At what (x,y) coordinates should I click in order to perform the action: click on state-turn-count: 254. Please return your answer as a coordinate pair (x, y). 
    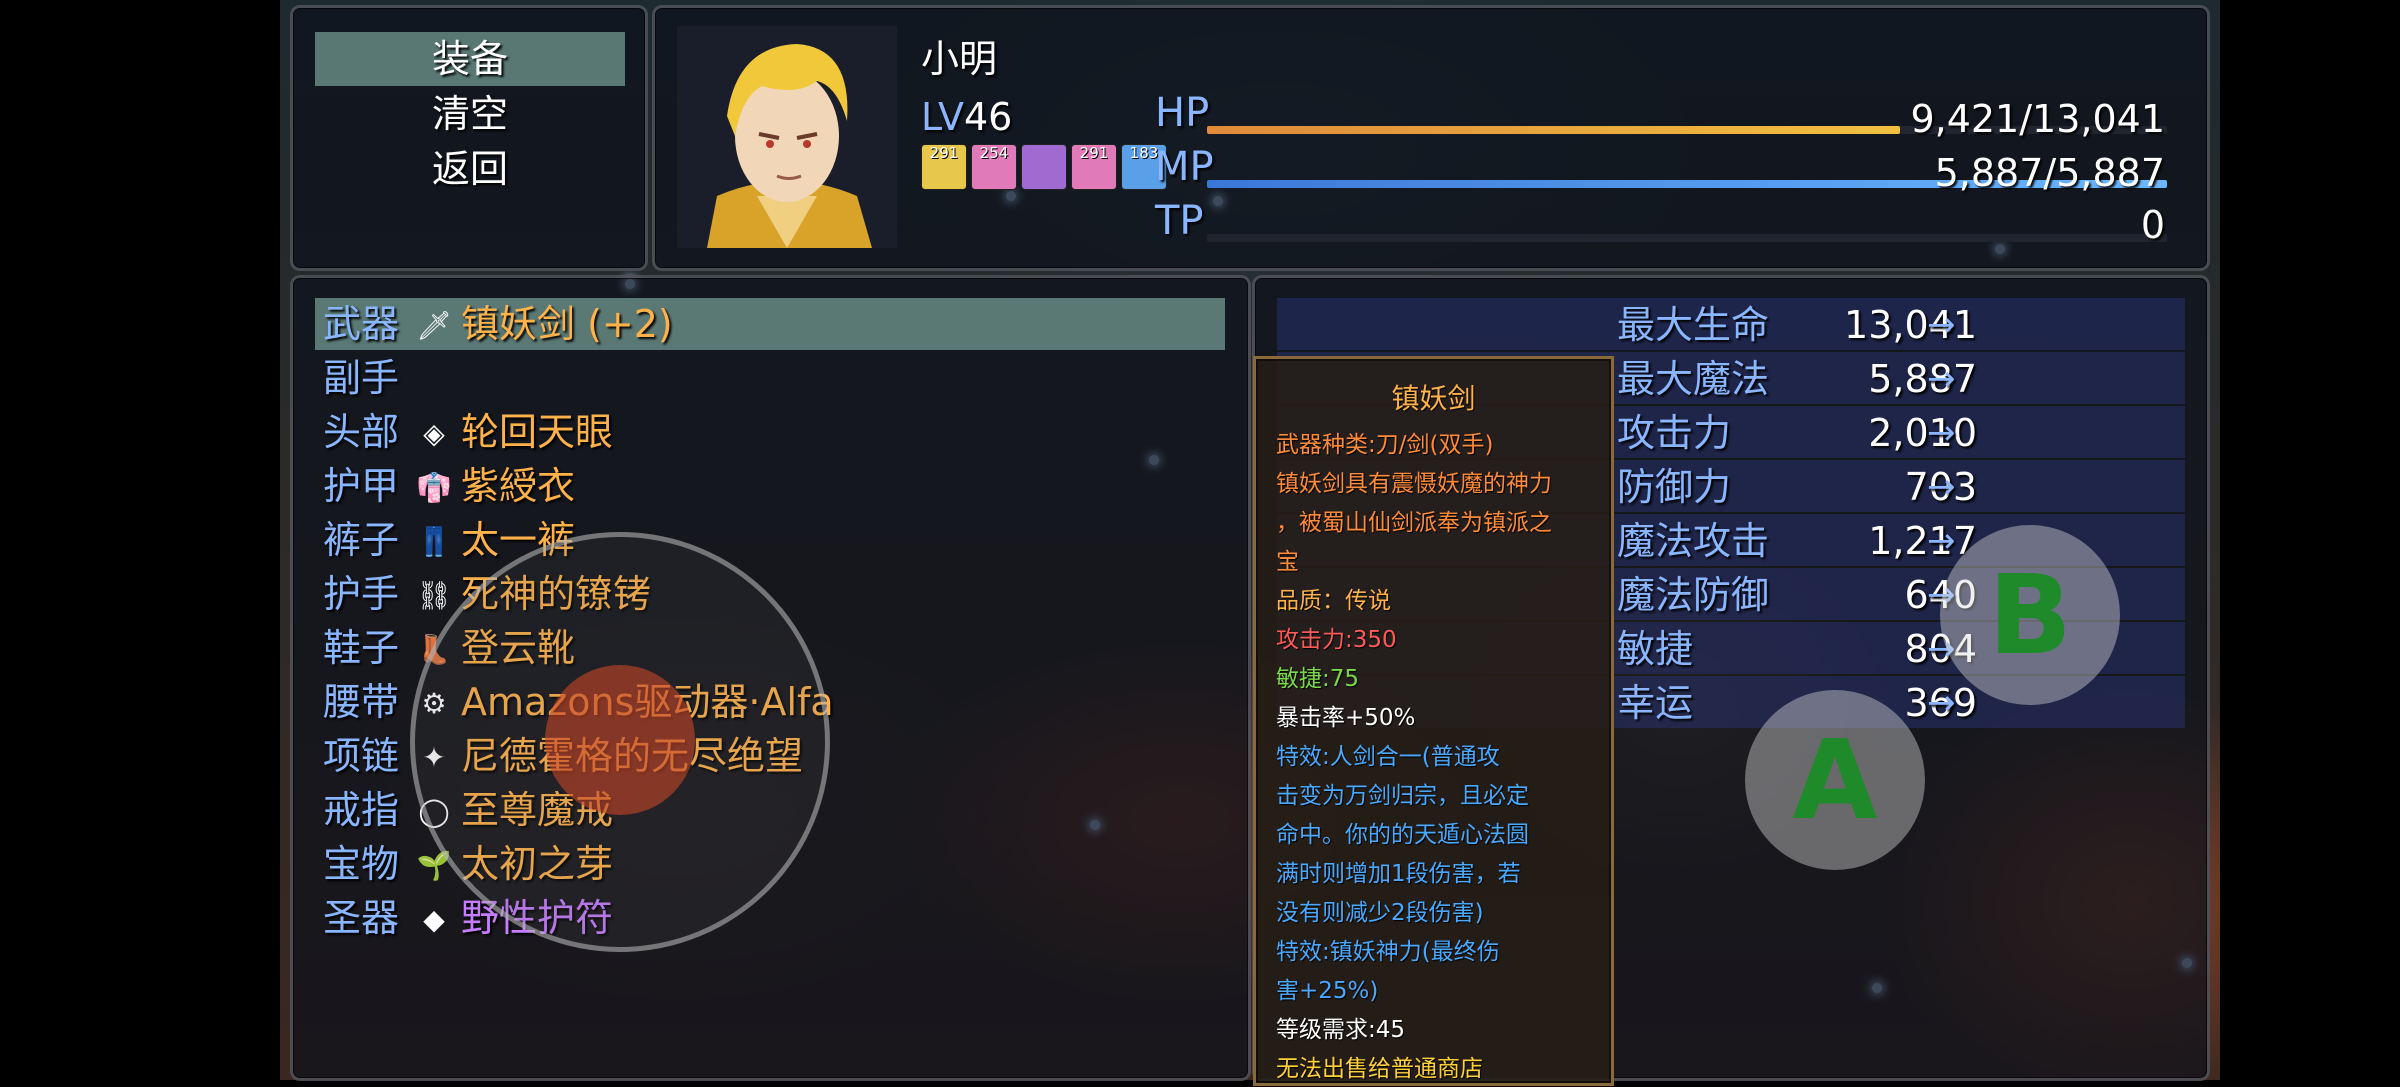
    Looking at the image, I should click on (994, 153).